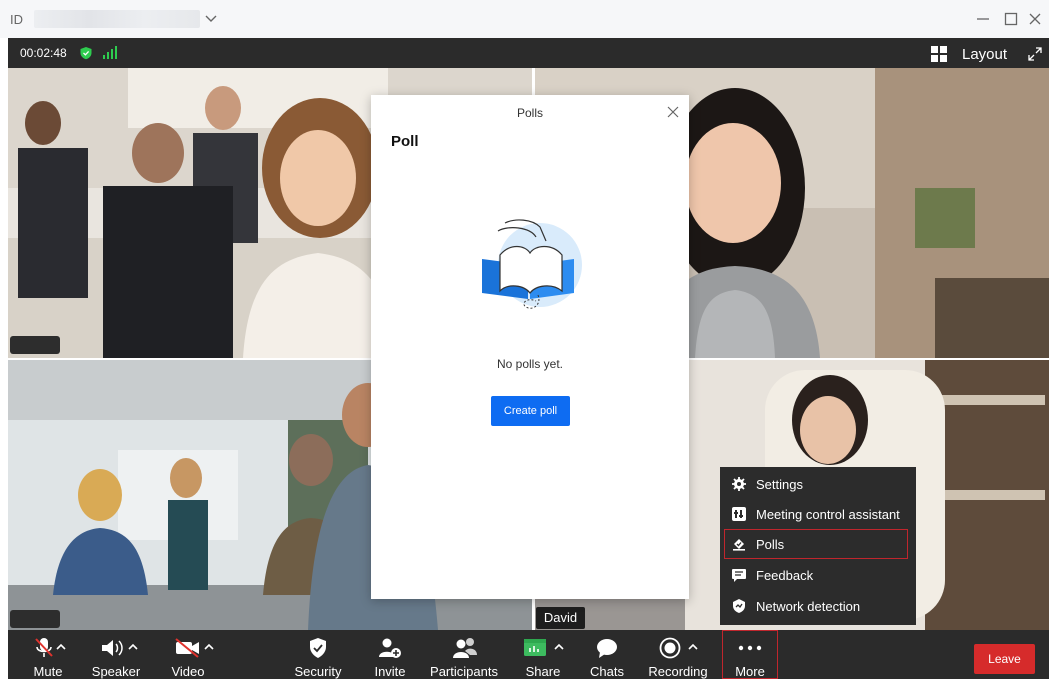 The image size is (1049, 679). What do you see at coordinates (779, 484) in the screenshot?
I see `menu-item-label: Settings` at bounding box center [779, 484].